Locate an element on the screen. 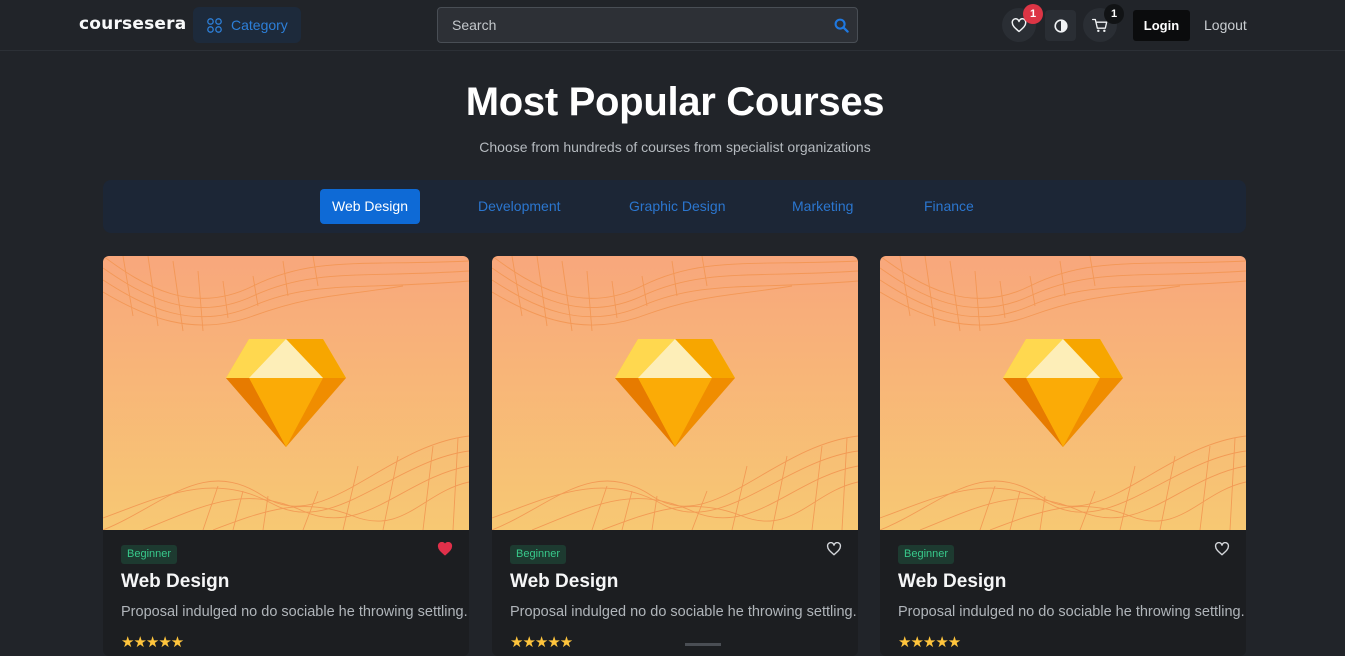 This screenshot has height=656, width=1345. tab-marketing: Marketing is located at coordinates (822, 206).